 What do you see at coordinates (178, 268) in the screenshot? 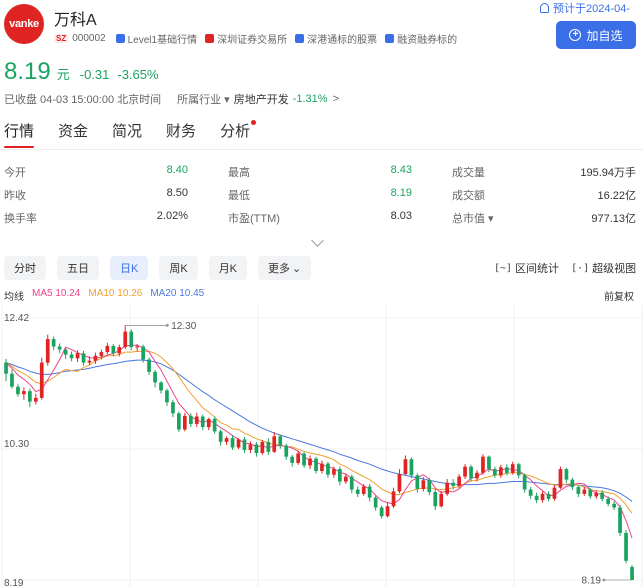
I see `period-weekly-k-button: 周K` at bounding box center [178, 268].